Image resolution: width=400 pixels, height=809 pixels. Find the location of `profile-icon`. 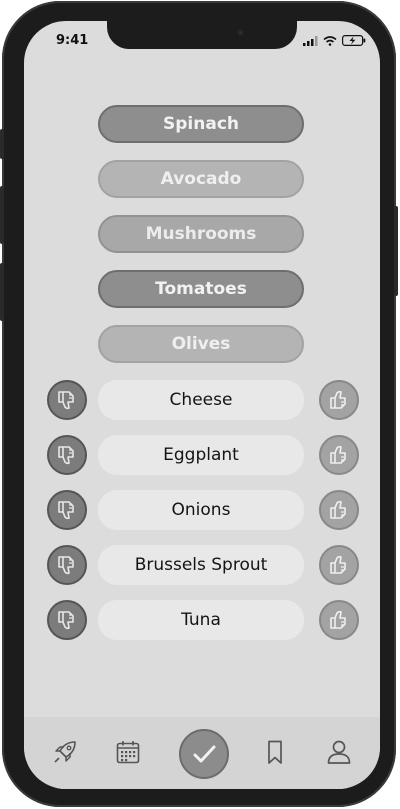

profile-icon is located at coordinates (339, 752).